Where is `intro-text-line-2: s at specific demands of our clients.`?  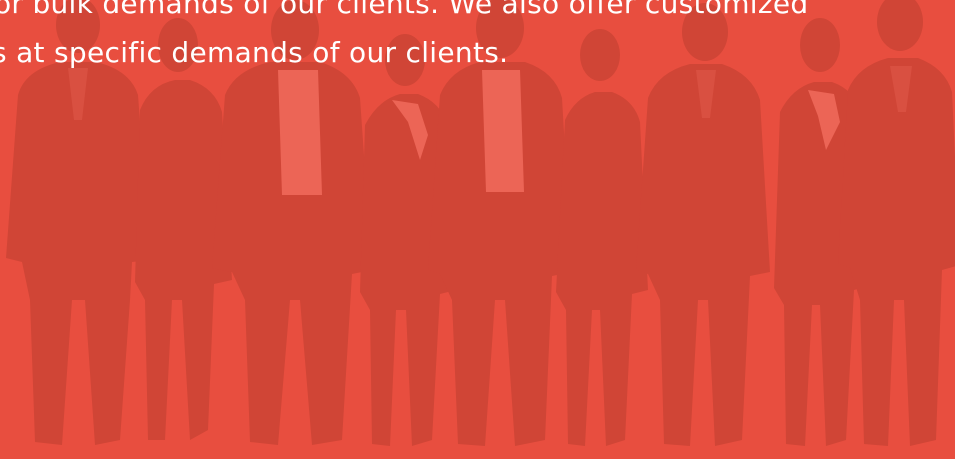 intro-text-line-2: s at specific demands of our clients. is located at coordinates (254, 52).